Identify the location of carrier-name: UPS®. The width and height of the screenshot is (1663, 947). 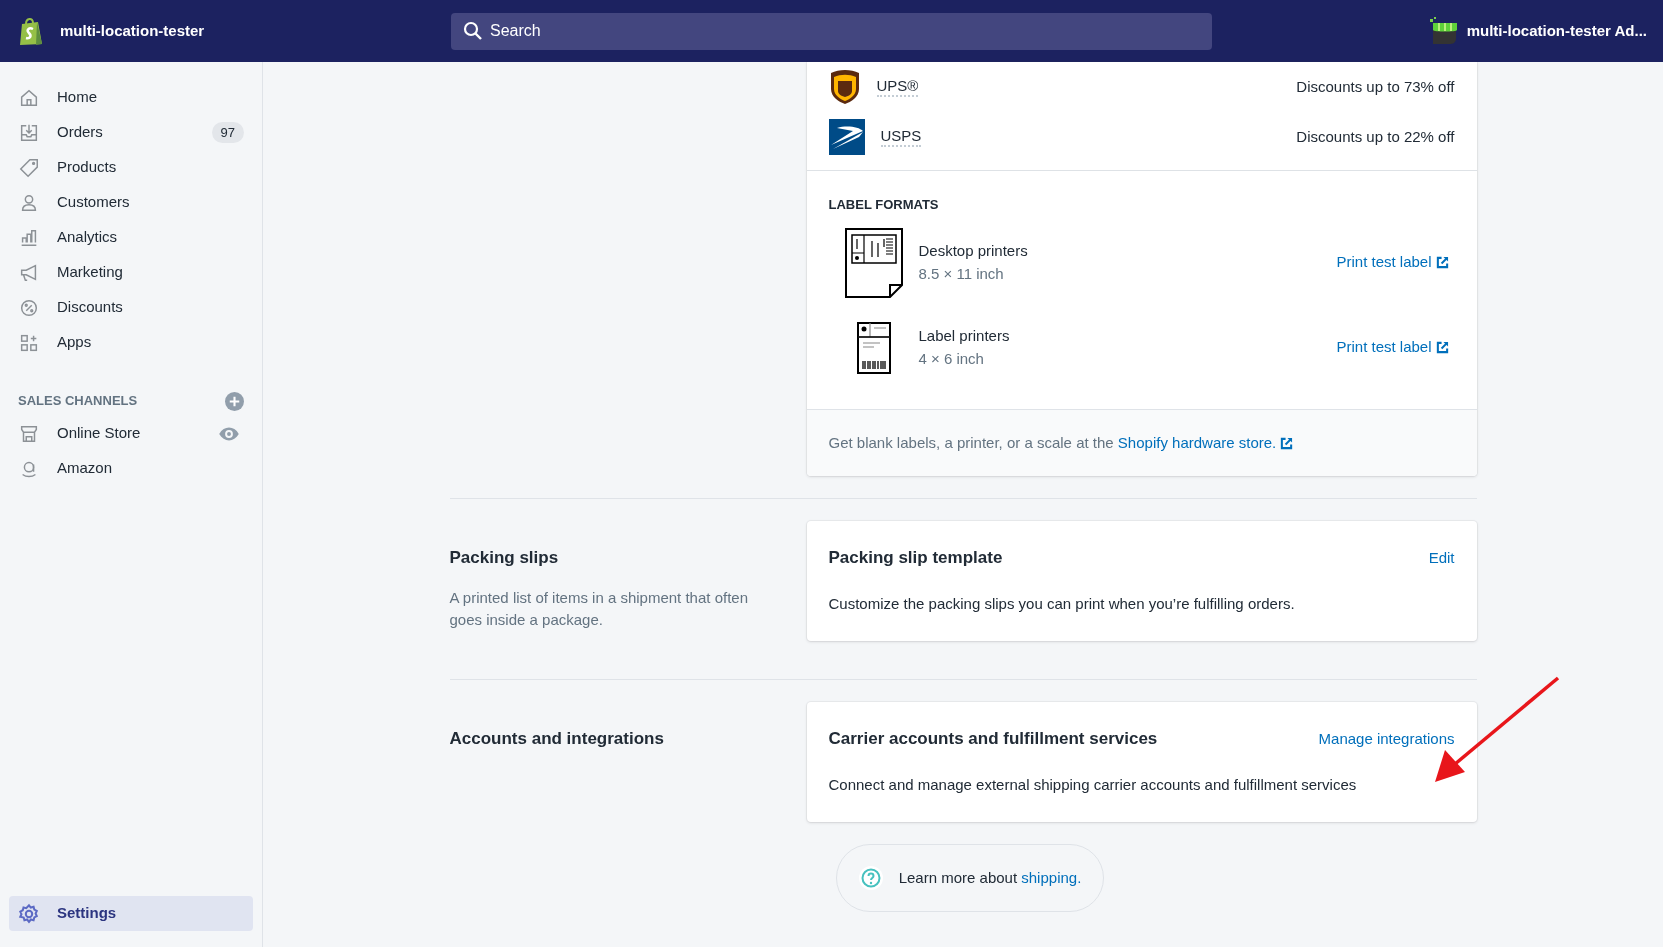
(897, 87).